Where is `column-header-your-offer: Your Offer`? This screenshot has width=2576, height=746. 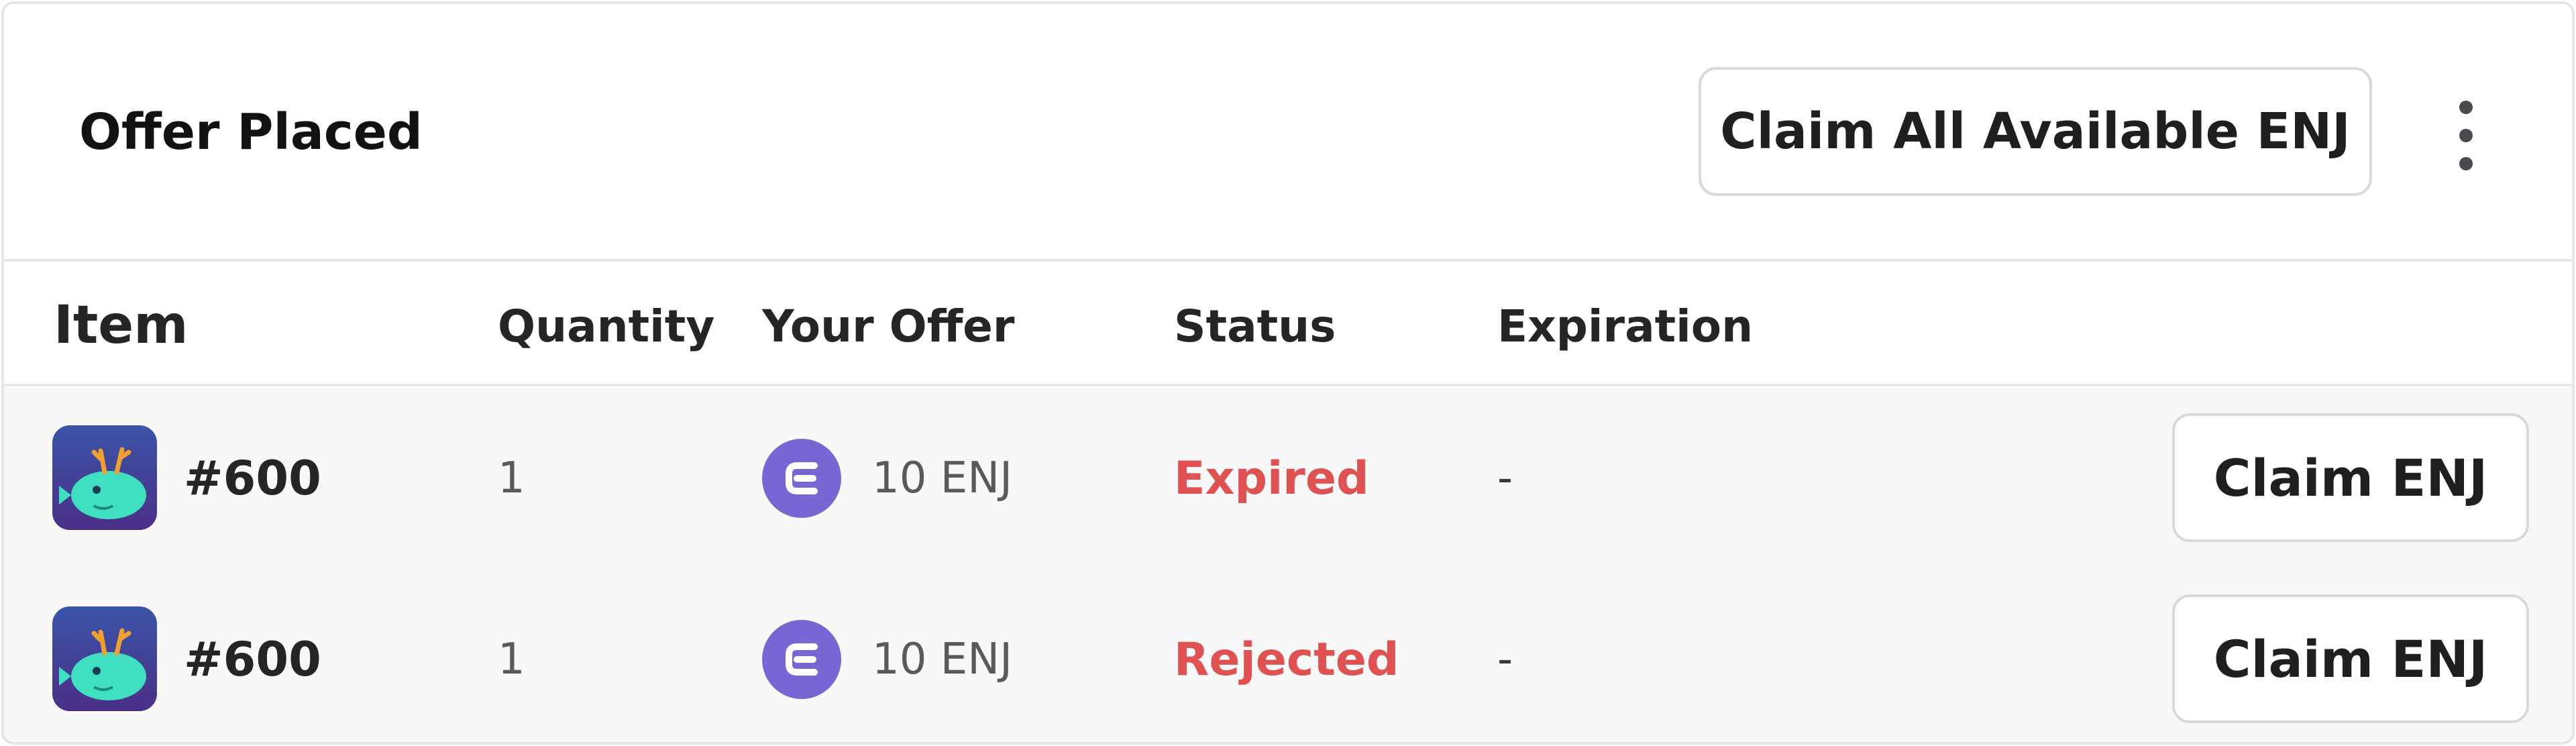
column-header-your-offer: Your Offer is located at coordinates (888, 327).